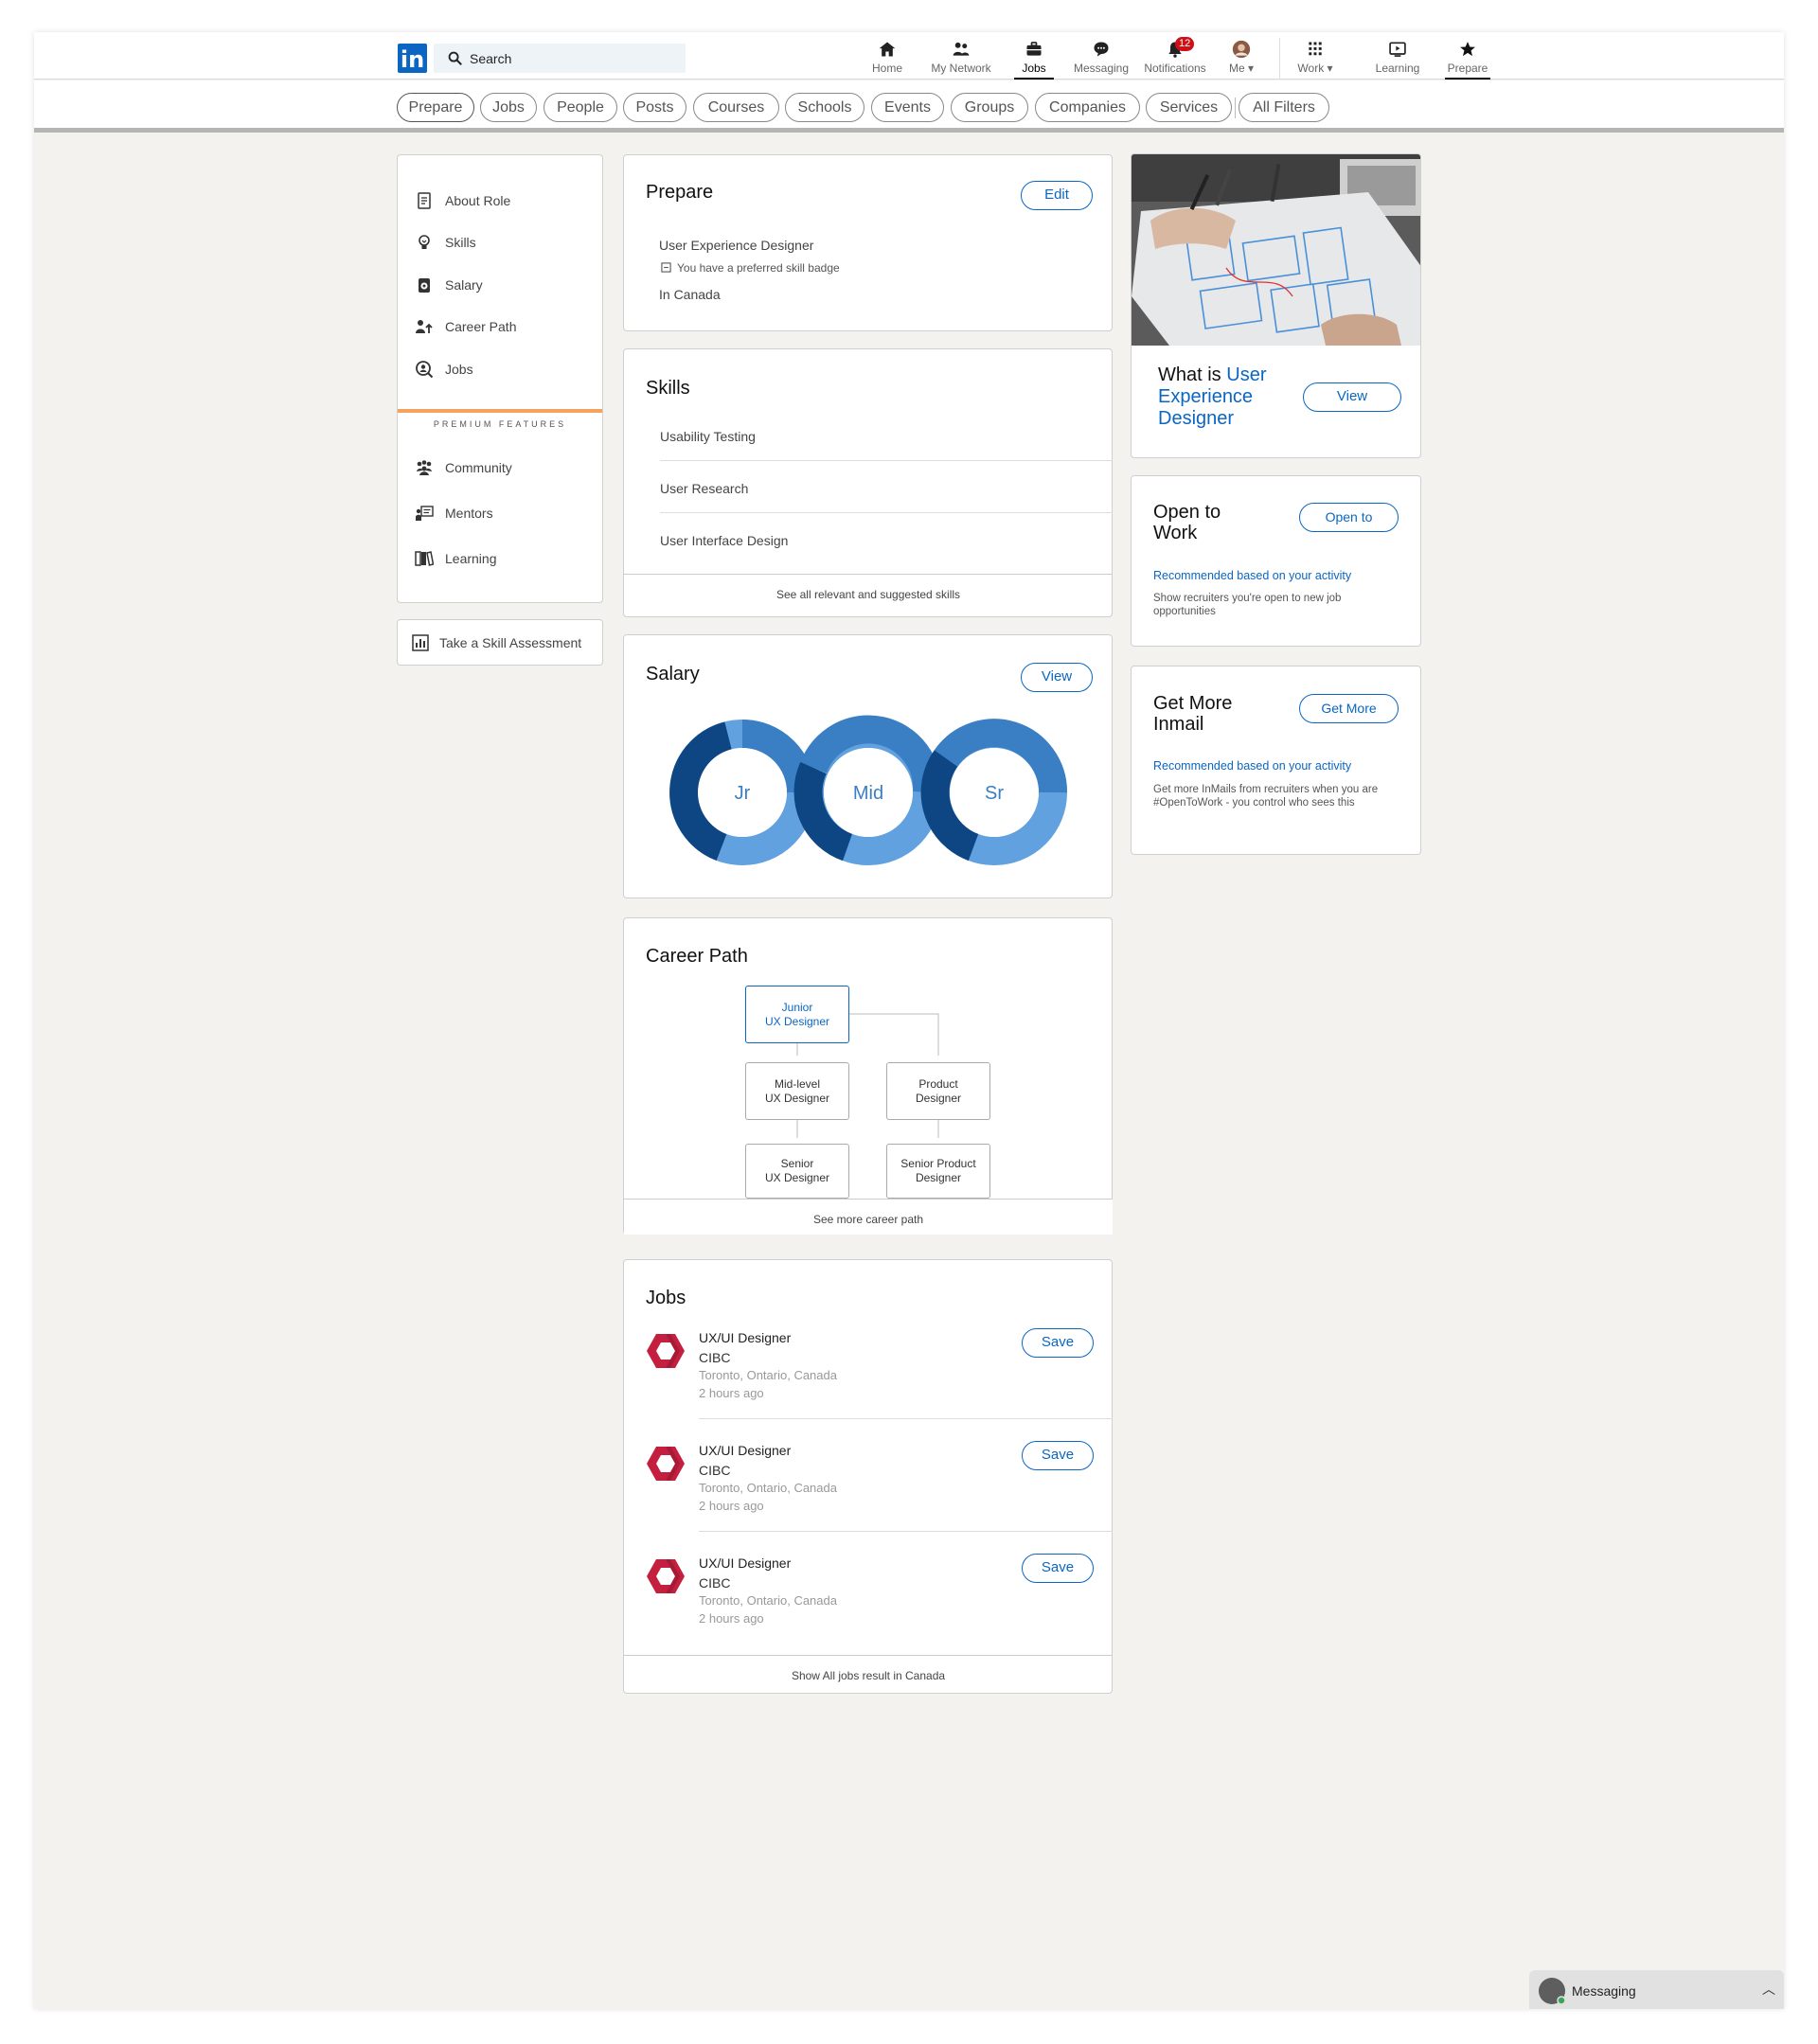 The height and width of the screenshot is (2044, 1818). What do you see at coordinates (1057, 195) in the screenshot?
I see `edit-button: Edit` at bounding box center [1057, 195].